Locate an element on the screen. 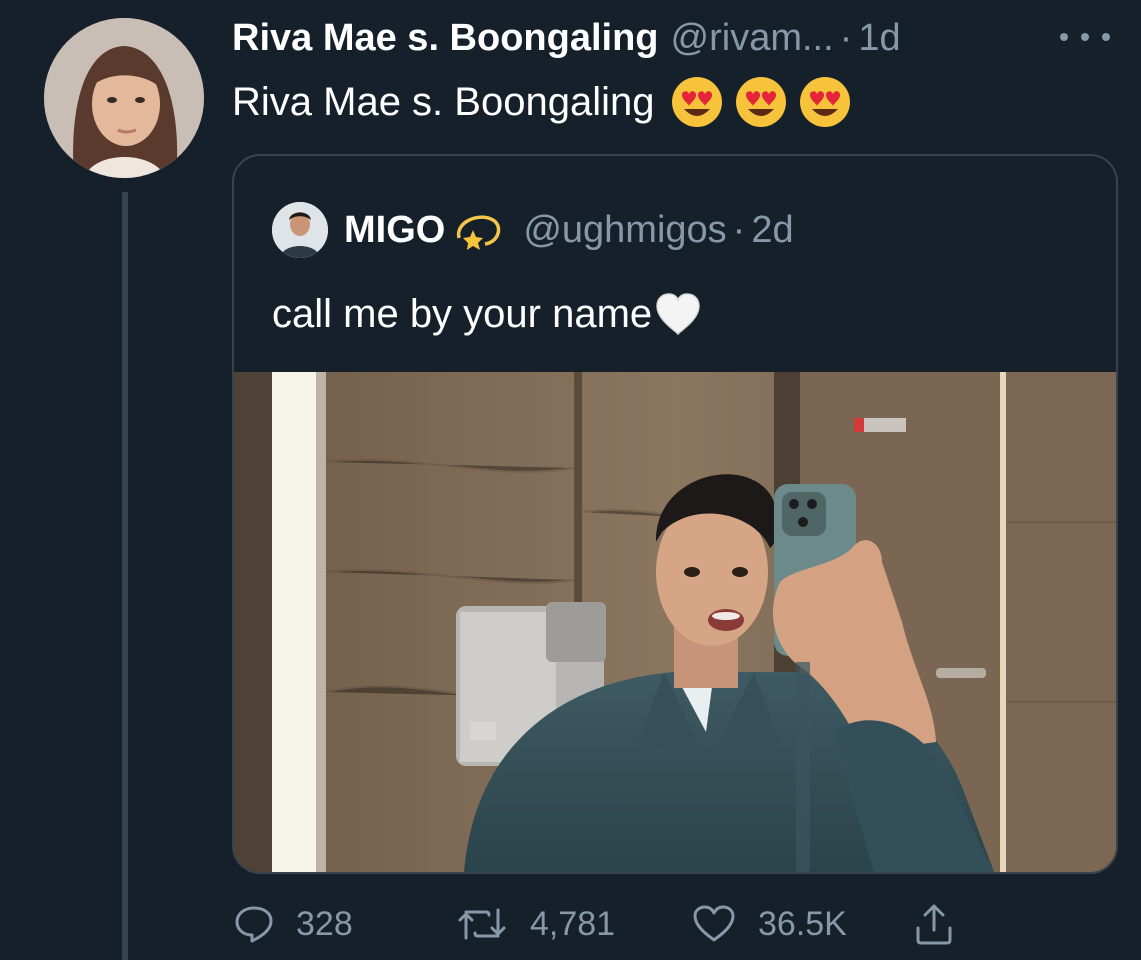 This screenshot has height=960, width=1141. tweet-text: Riva Mae s. Boongaling is located at coordinates (443, 102).